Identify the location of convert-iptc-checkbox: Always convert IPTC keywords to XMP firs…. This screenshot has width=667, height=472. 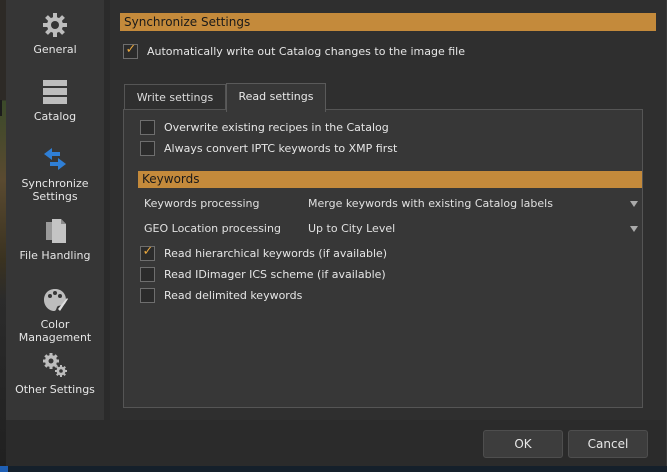
(269, 148).